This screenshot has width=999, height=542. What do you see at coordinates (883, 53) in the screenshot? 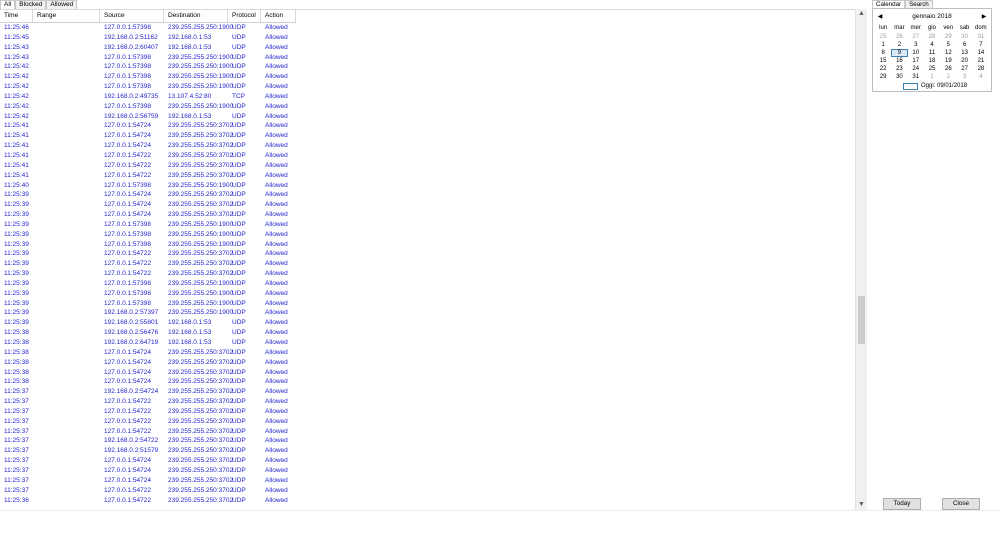
I see `calendar-day: 8` at bounding box center [883, 53].